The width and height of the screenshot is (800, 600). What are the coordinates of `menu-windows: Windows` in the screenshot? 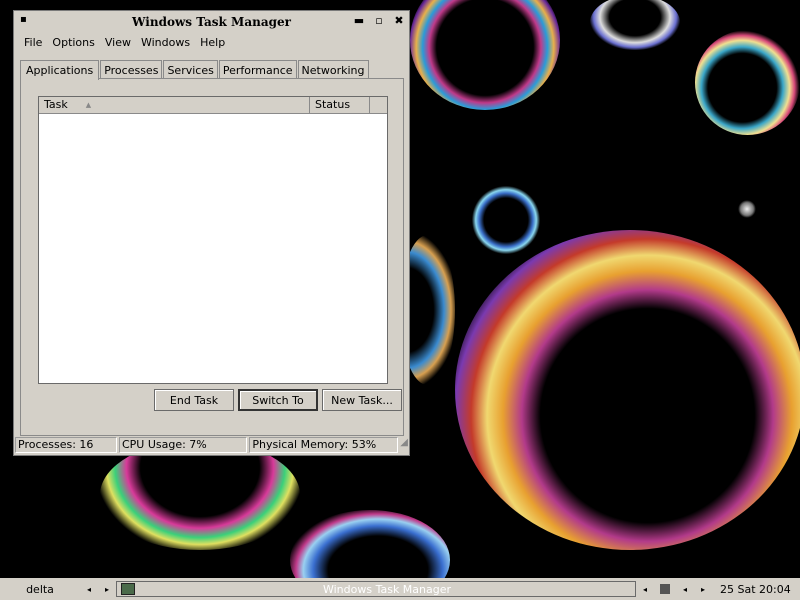 It's located at (165, 42).